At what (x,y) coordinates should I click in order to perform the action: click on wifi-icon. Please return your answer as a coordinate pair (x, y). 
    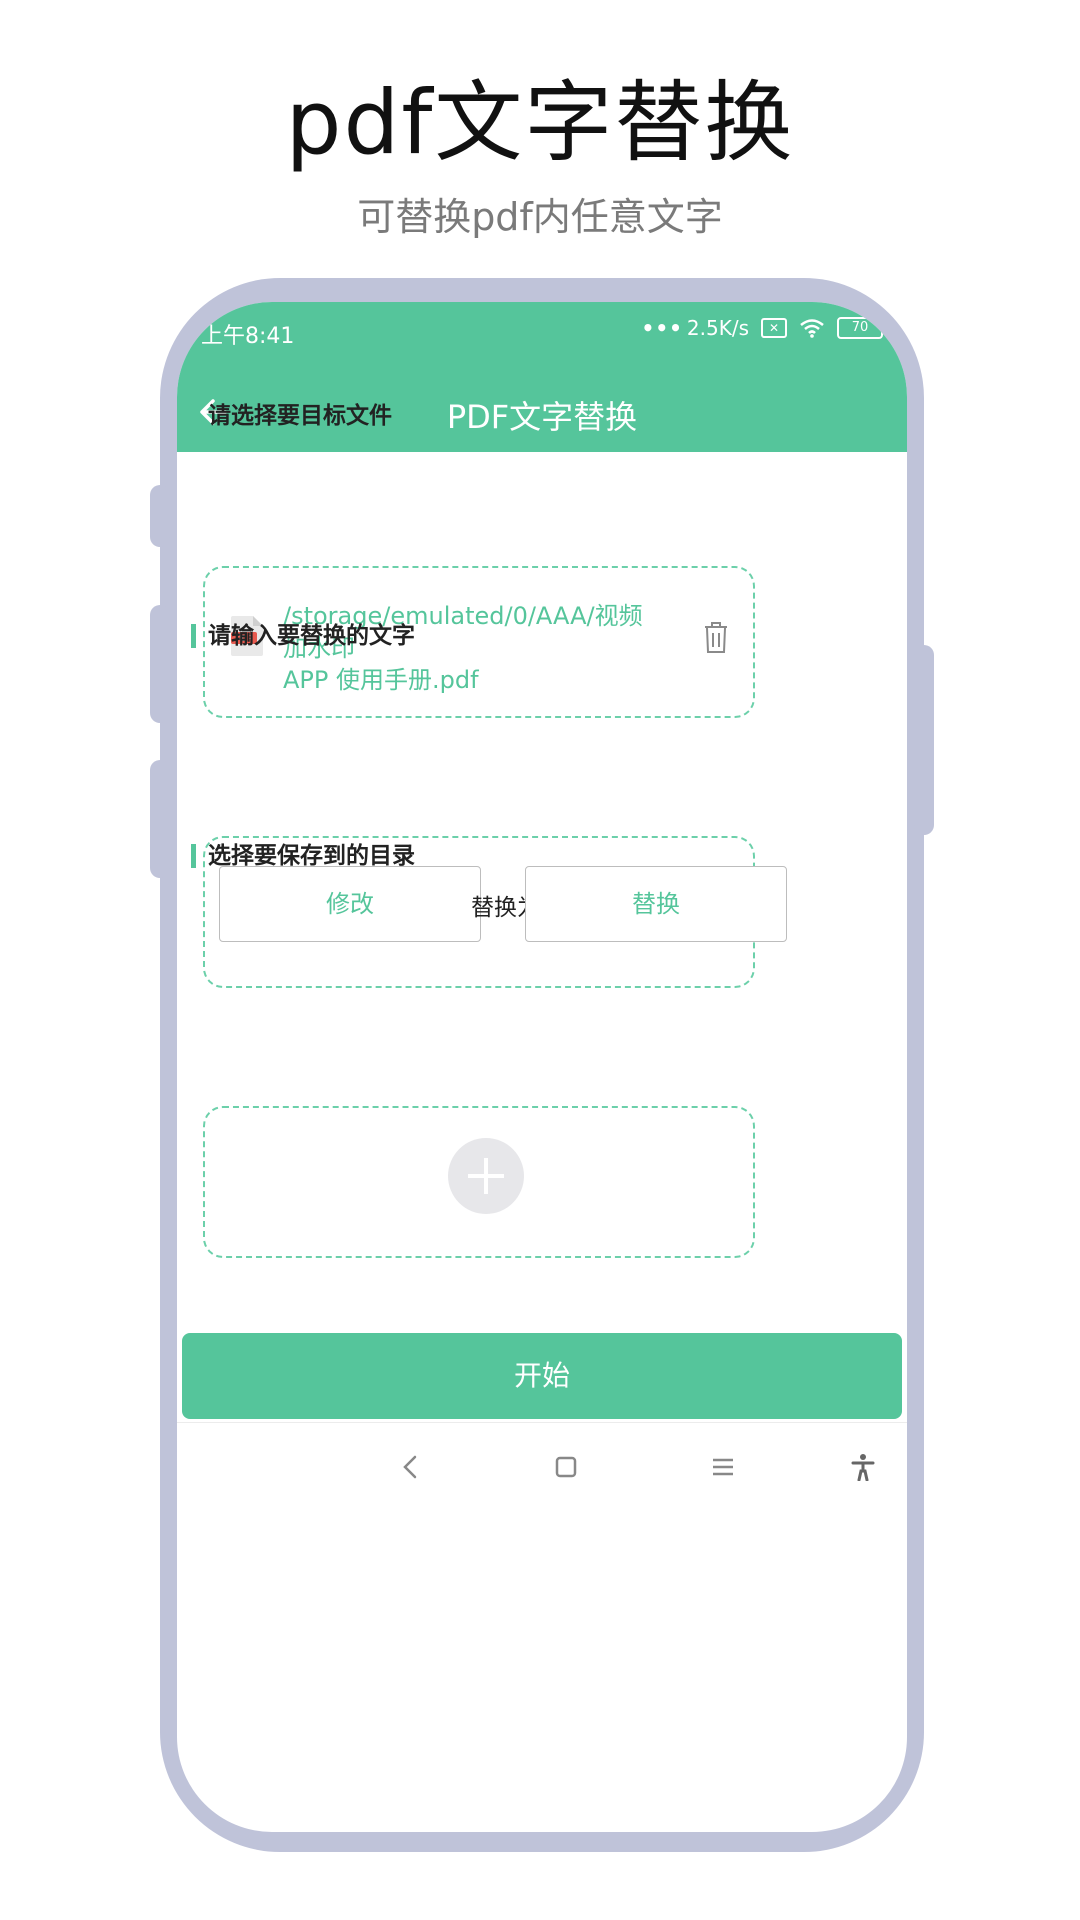
    Looking at the image, I should click on (812, 328).